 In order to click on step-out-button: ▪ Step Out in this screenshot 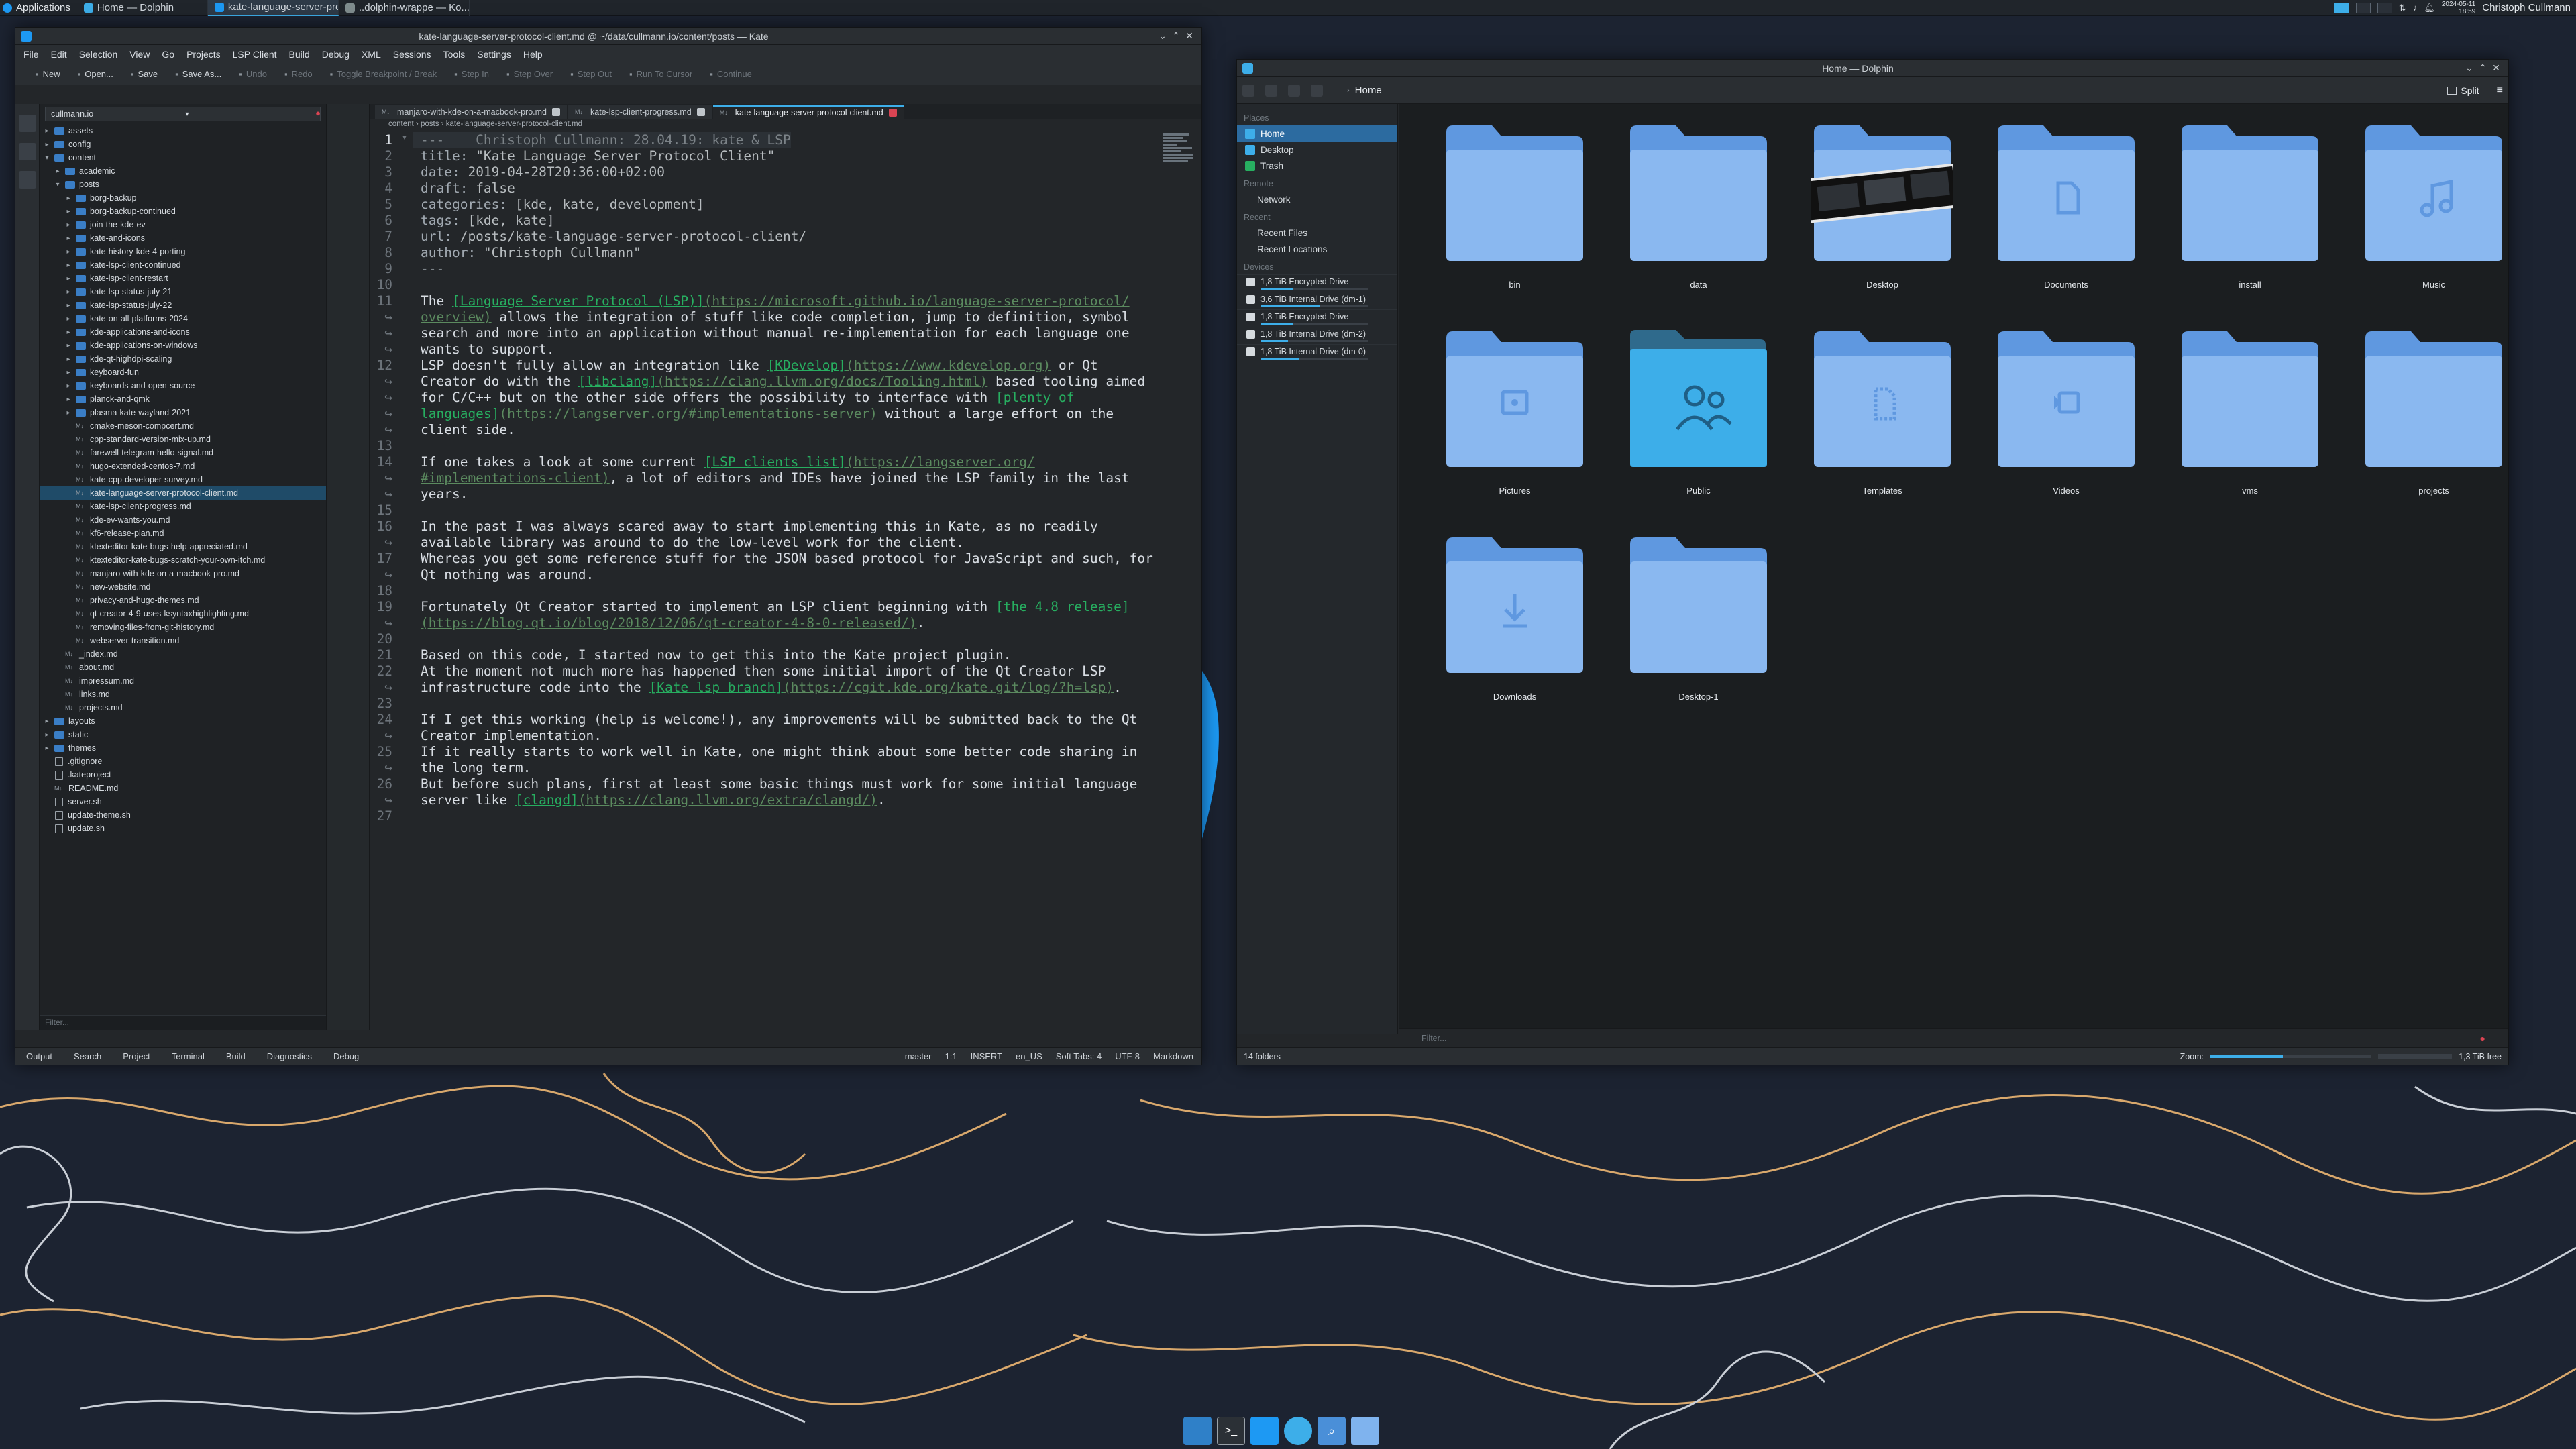, I will do `click(591, 74)`.